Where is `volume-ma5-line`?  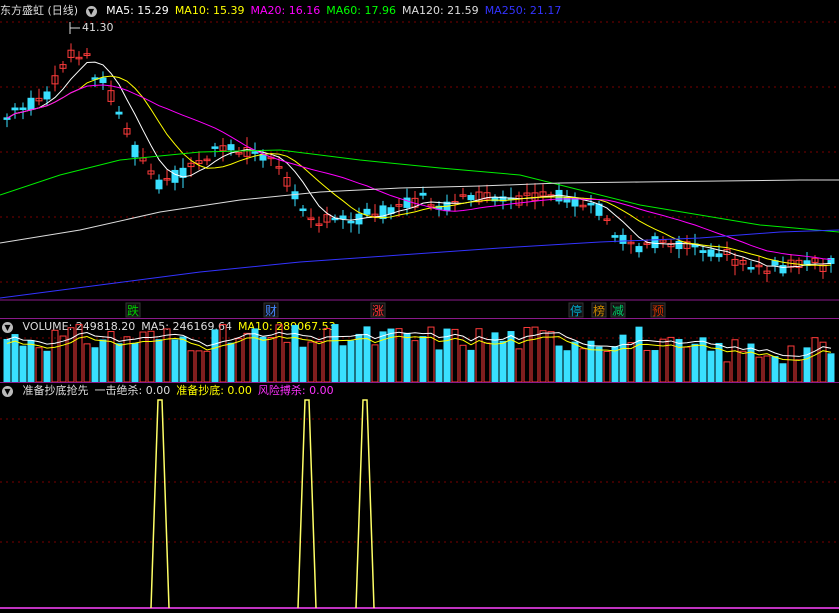 volume-ma5-line is located at coordinates (419, 344).